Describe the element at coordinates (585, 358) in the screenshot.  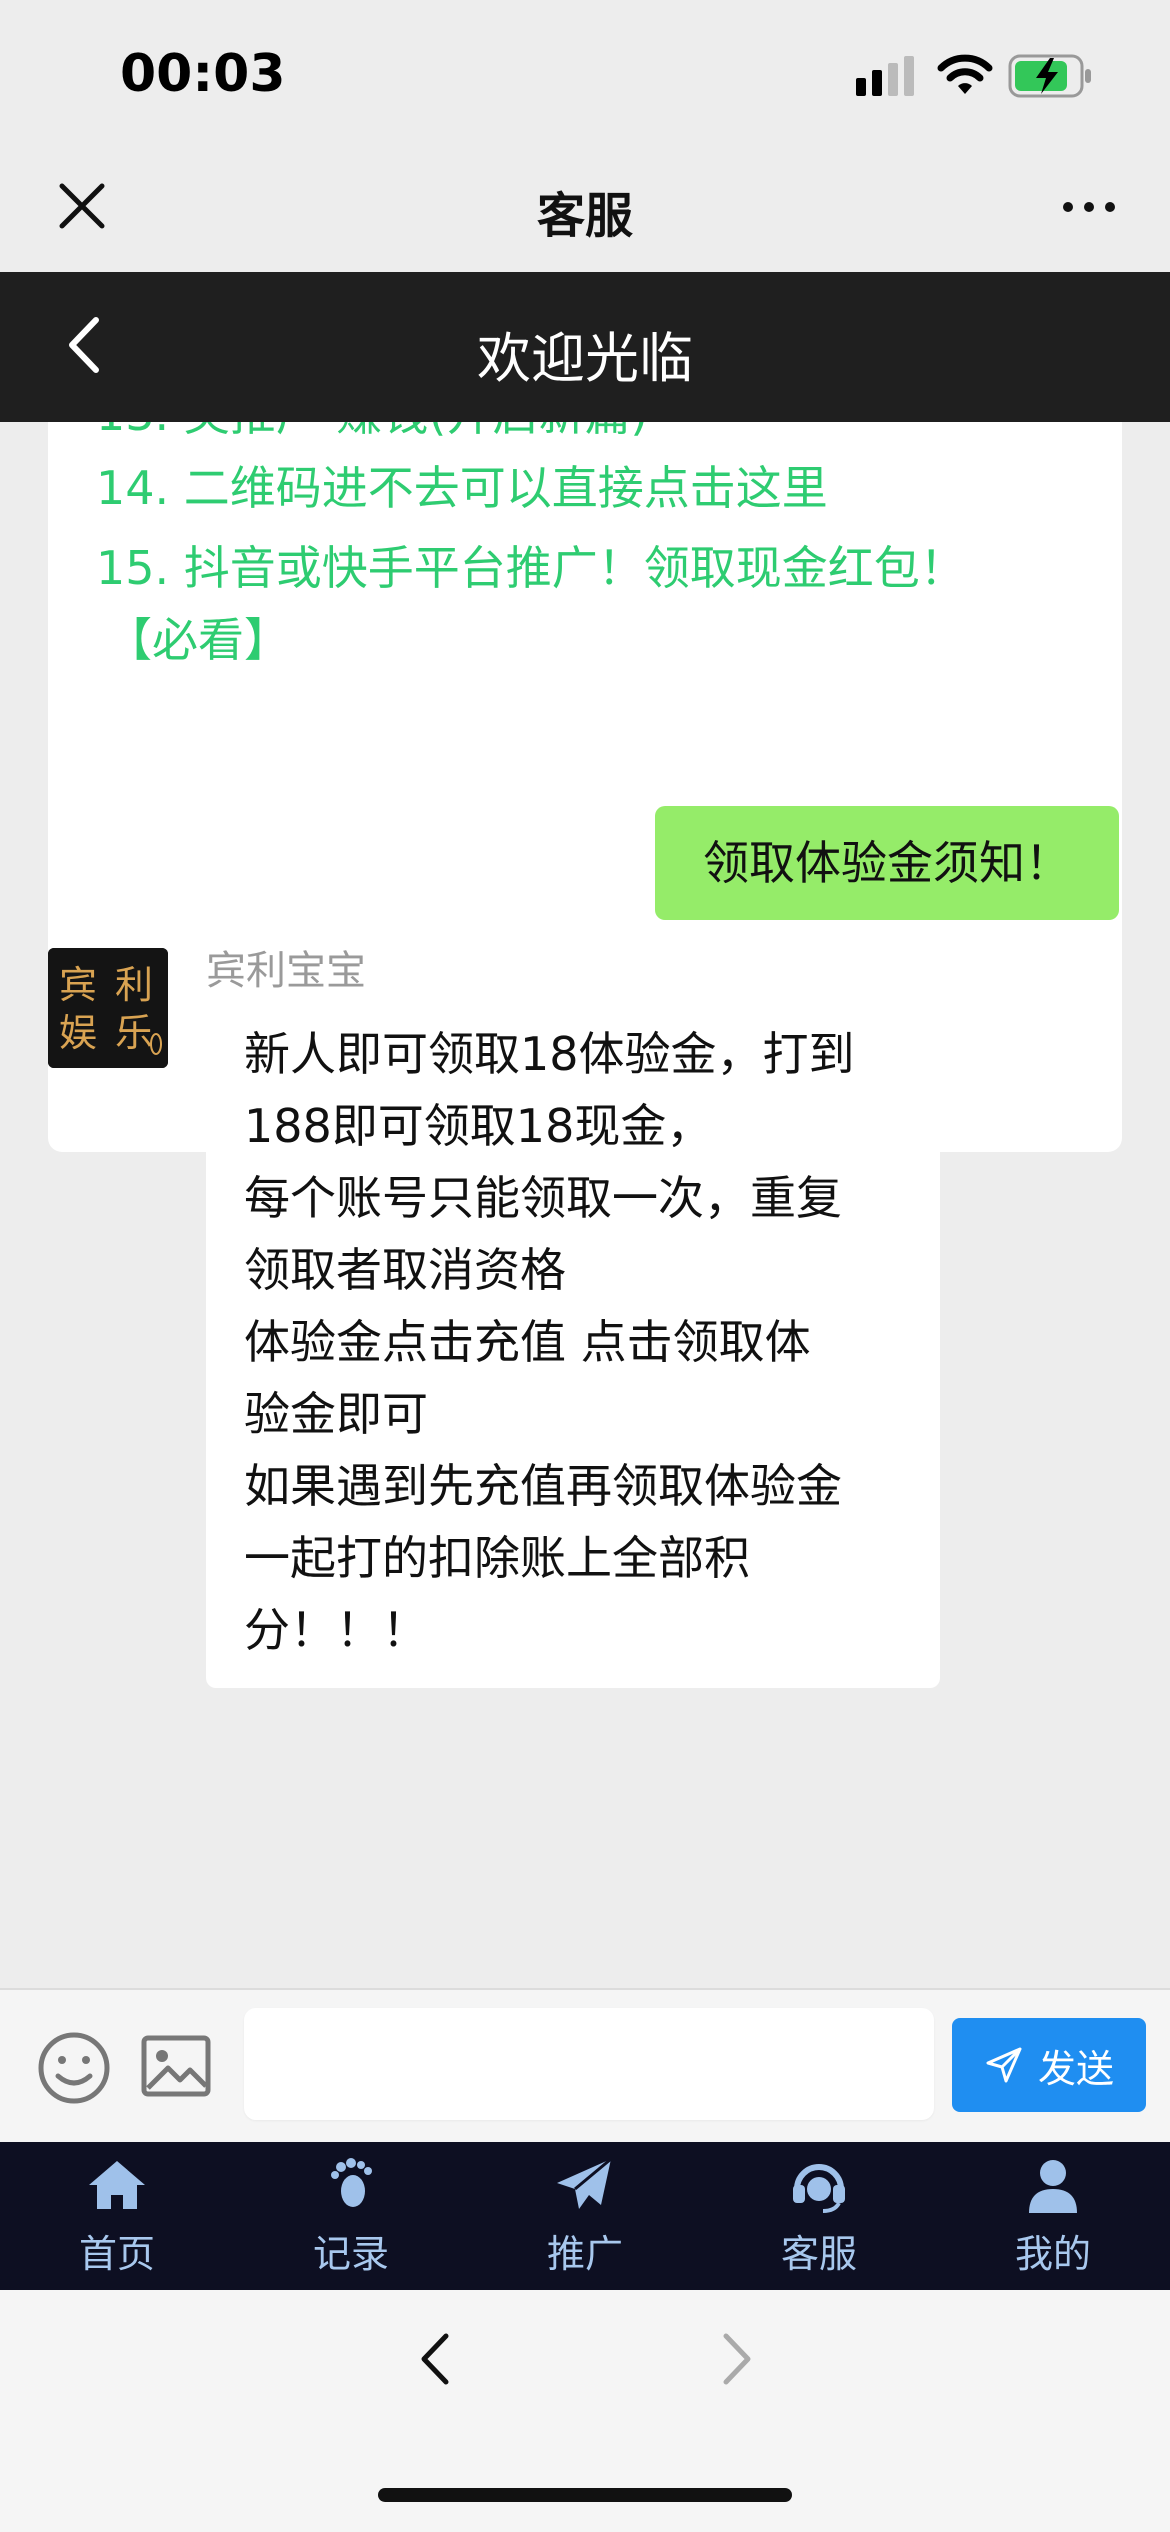
I see `page-title: 欢迎光临` at that location.